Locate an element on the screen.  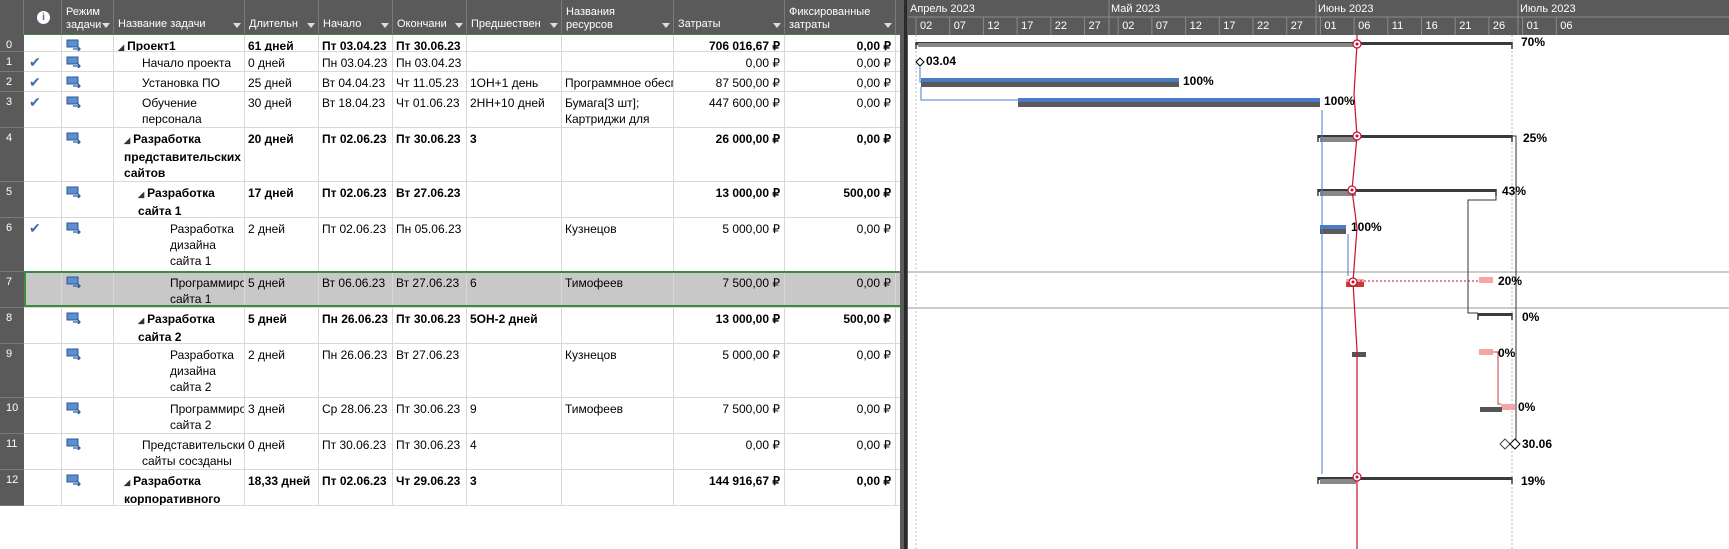
cell-name: ◢ Разработка представительских сайтов is located at coordinates (179, 155).